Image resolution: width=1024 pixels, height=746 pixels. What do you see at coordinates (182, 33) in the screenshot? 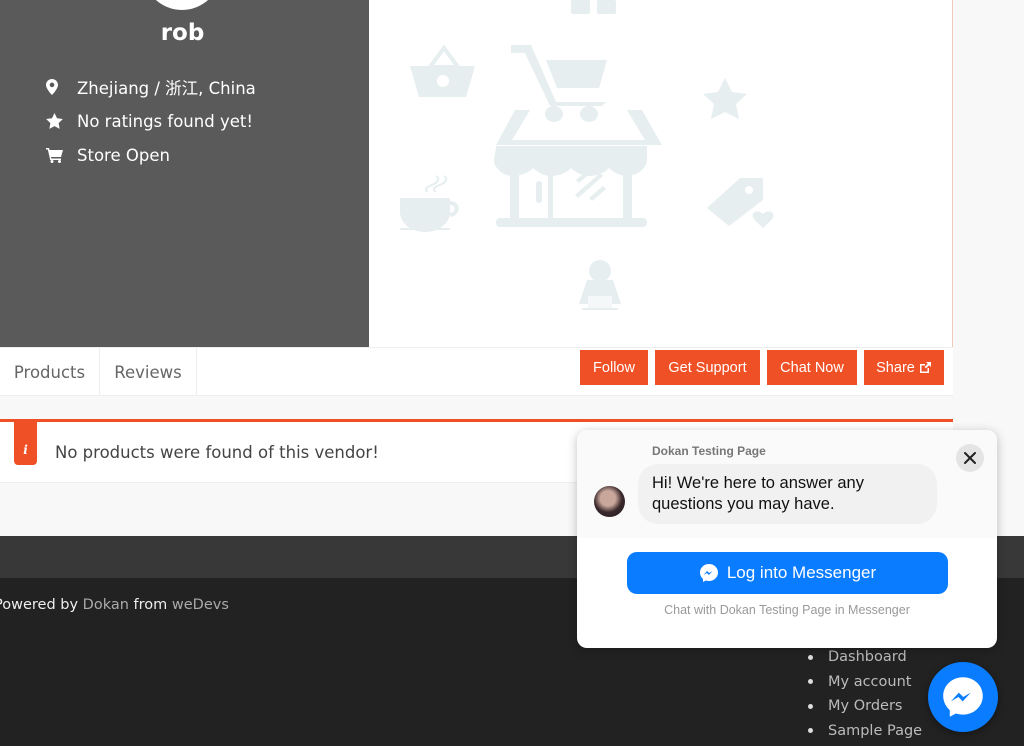
I see `store-name: rob` at bounding box center [182, 33].